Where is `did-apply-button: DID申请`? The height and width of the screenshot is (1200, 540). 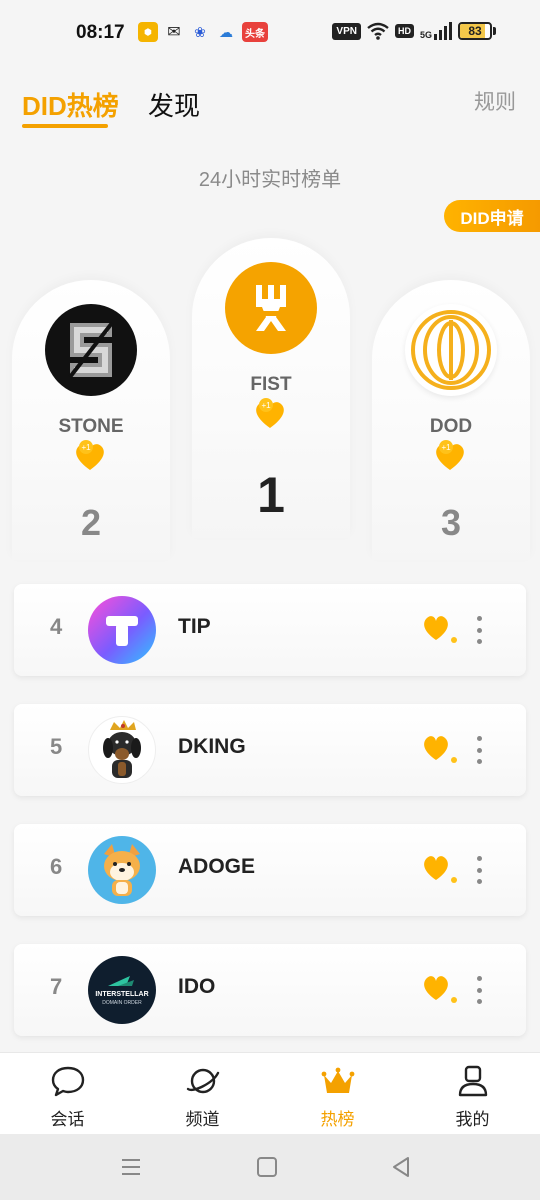
did-apply-button: DID申请 is located at coordinates (492, 216).